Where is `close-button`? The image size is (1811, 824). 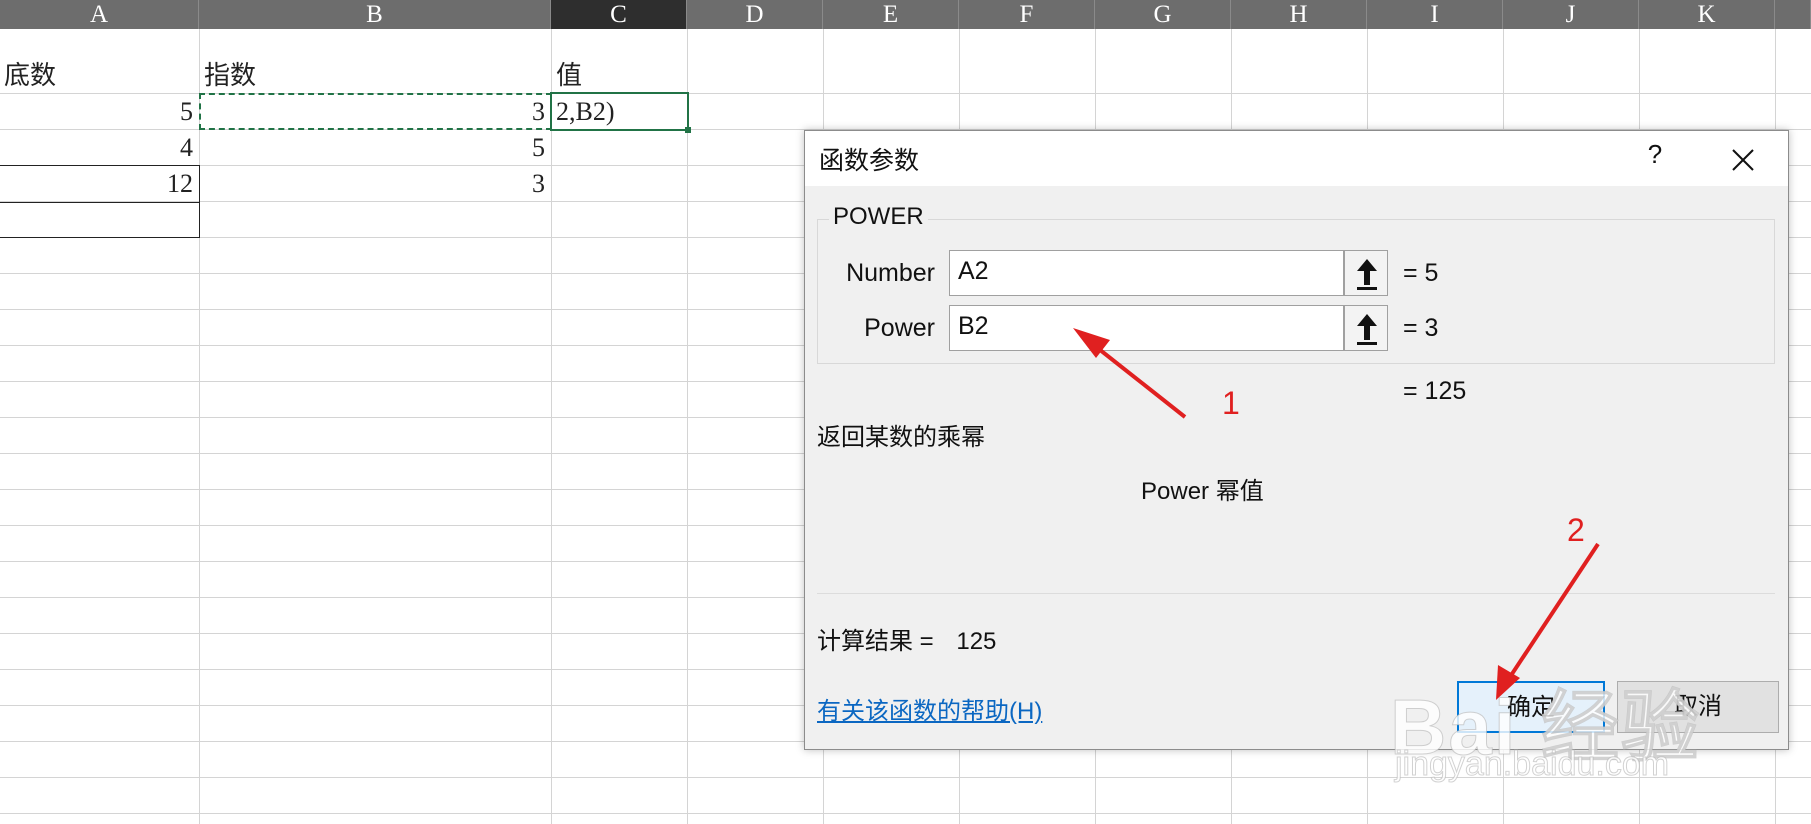
close-button is located at coordinates (1743, 158).